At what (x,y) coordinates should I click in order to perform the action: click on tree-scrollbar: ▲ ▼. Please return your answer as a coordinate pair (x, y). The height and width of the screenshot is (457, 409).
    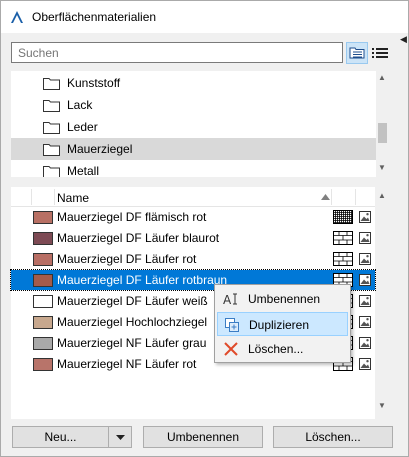
    Looking at the image, I should click on (382, 124).